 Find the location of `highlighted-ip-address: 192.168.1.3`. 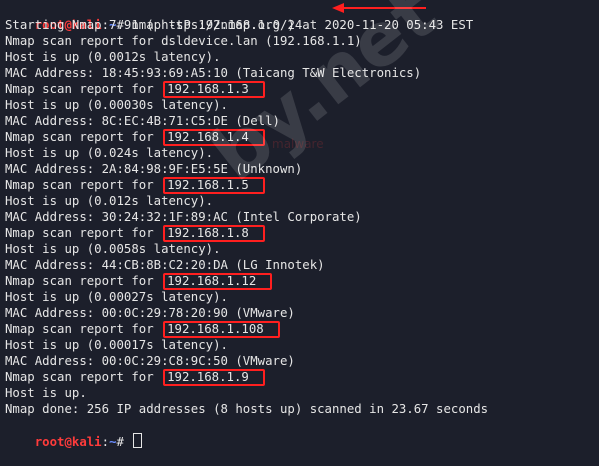

highlighted-ip-address: 192.168.1.3 is located at coordinates (214, 89).